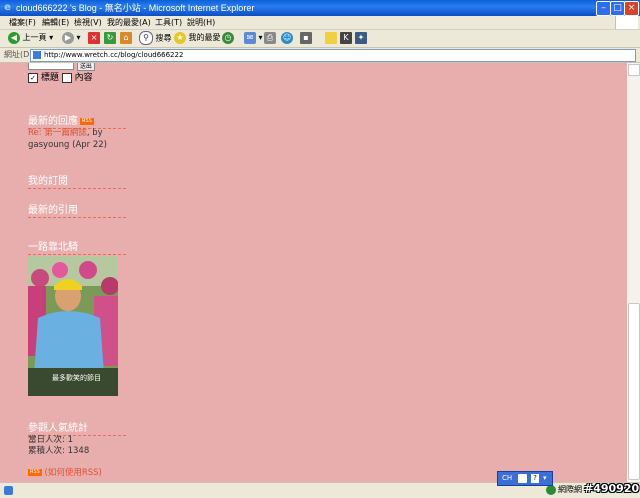  What do you see at coordinates (7, 7) in the screenshot?
I see `ie-icon: e` at bounding box center [7, 7].